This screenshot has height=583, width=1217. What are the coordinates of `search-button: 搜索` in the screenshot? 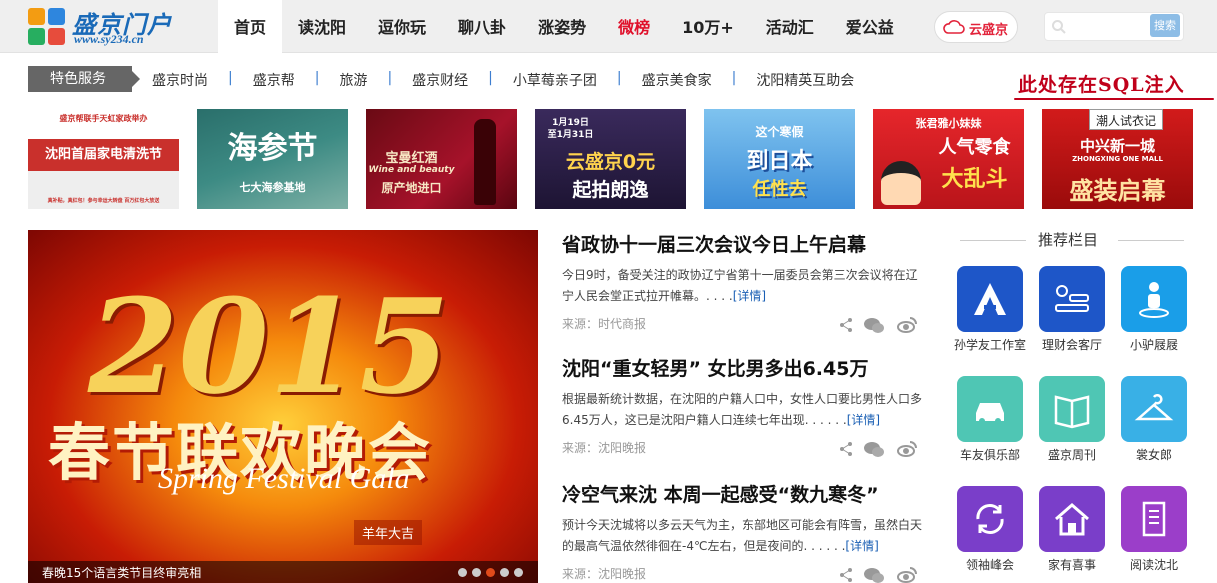 It's located at (1165, 25).